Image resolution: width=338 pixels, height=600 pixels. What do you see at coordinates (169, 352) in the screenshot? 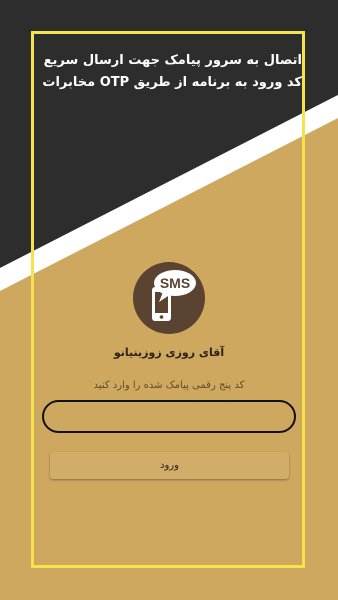
I see `user-name: آقای روزی زوزینیانو` at bounding box center [169, 352].